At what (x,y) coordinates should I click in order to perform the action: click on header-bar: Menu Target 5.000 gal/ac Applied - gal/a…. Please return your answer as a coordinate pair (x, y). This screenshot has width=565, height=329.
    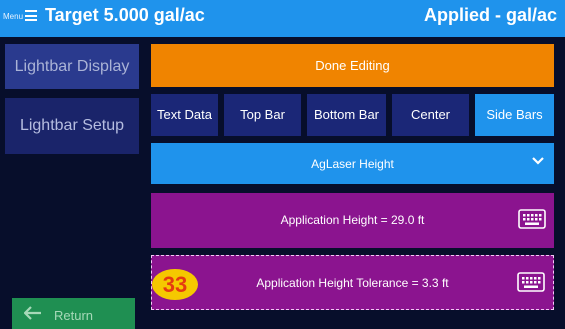
    Looking at the image, I should click on (282, 18).